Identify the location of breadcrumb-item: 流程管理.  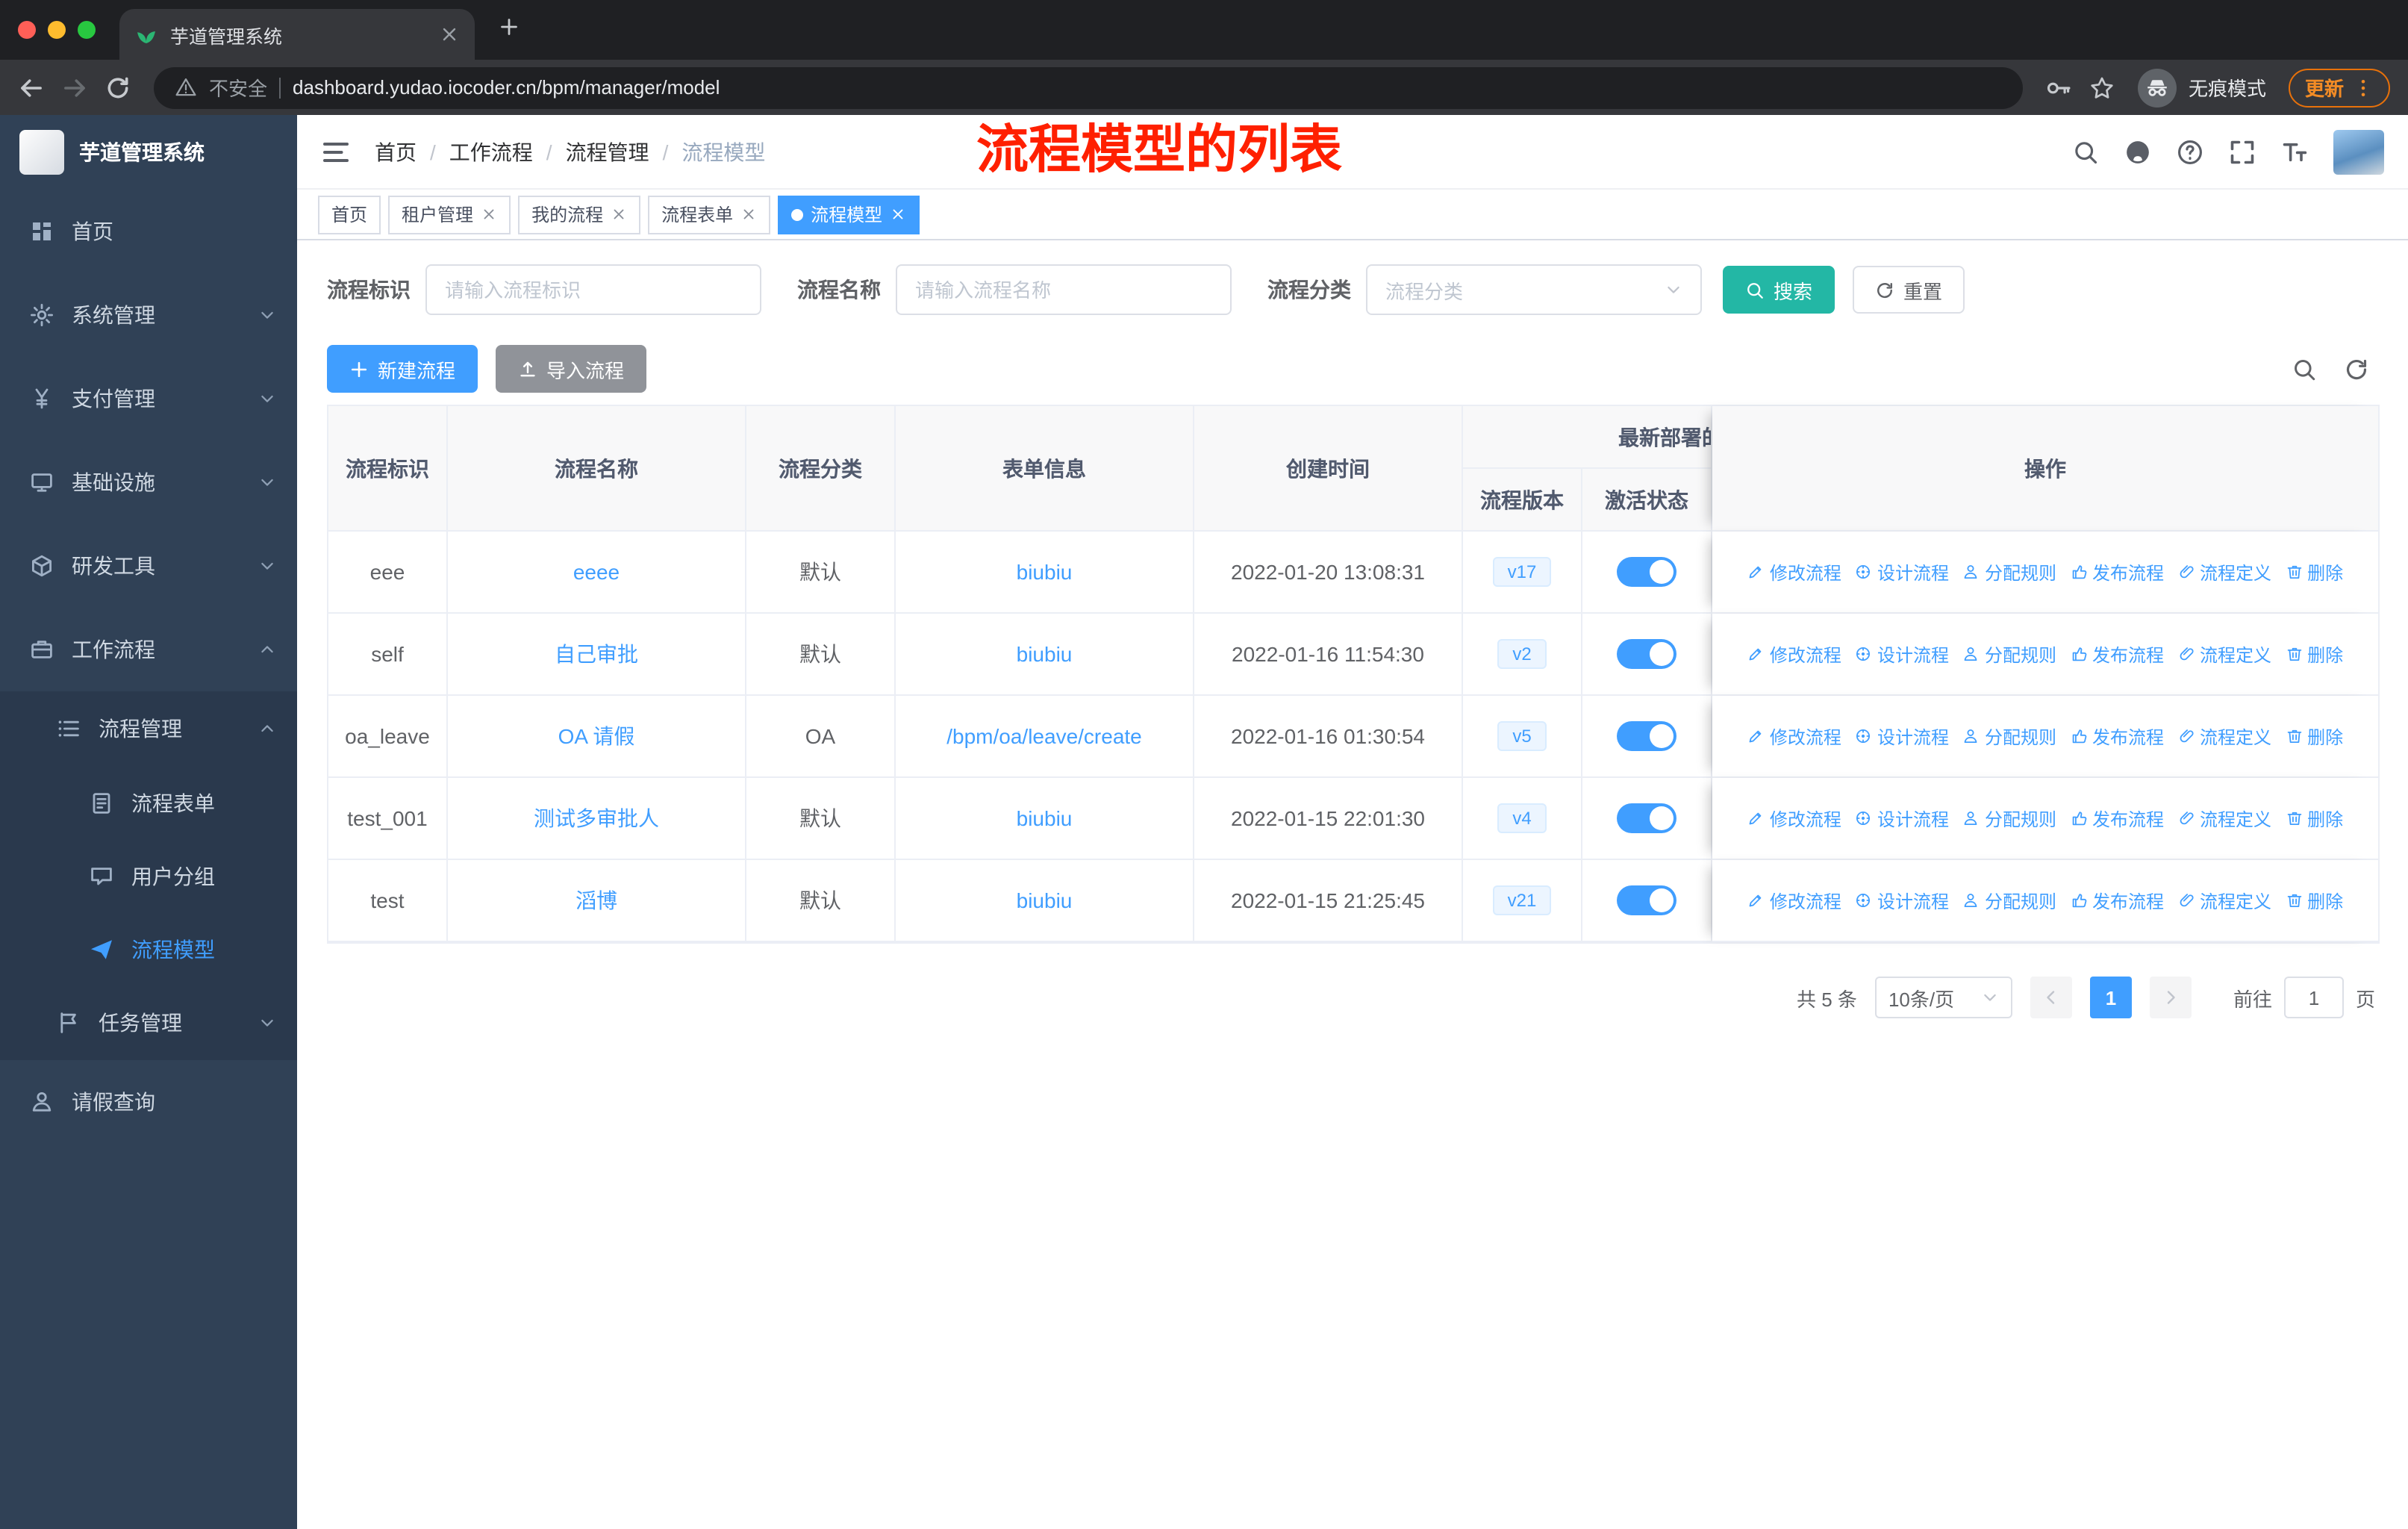
(607, 151).